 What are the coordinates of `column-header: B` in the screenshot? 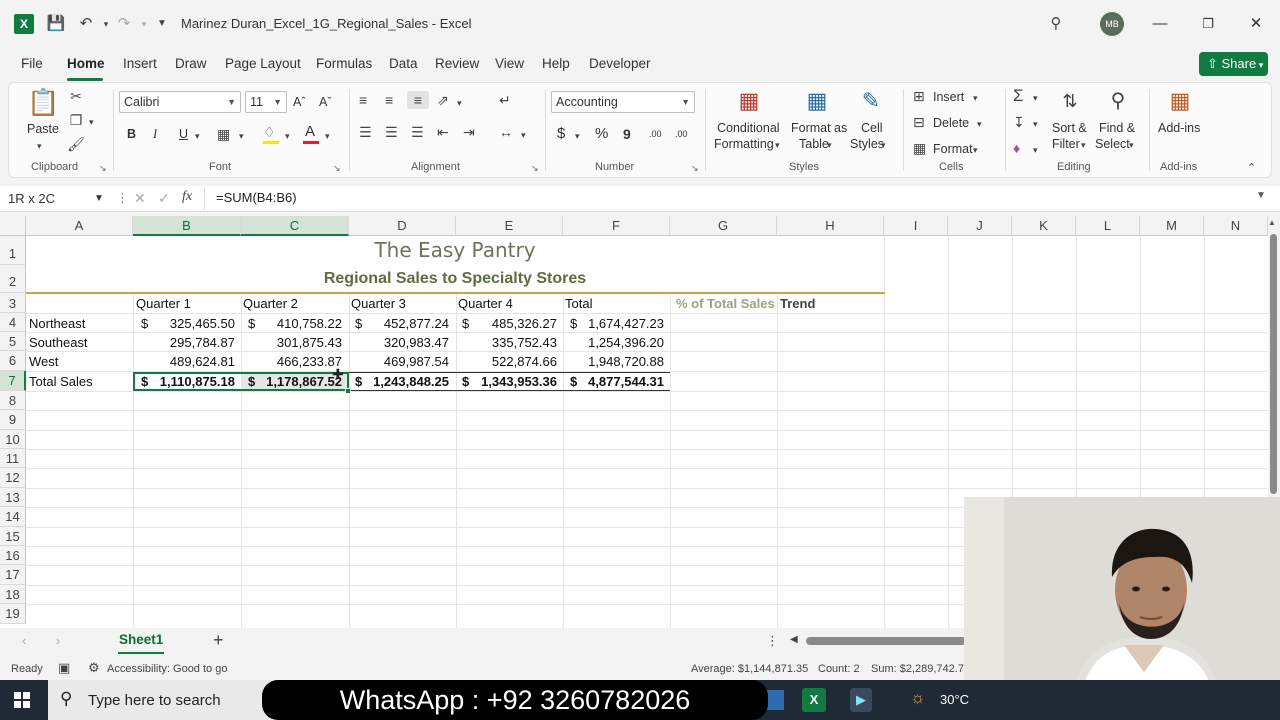 It's located at (187, 226).